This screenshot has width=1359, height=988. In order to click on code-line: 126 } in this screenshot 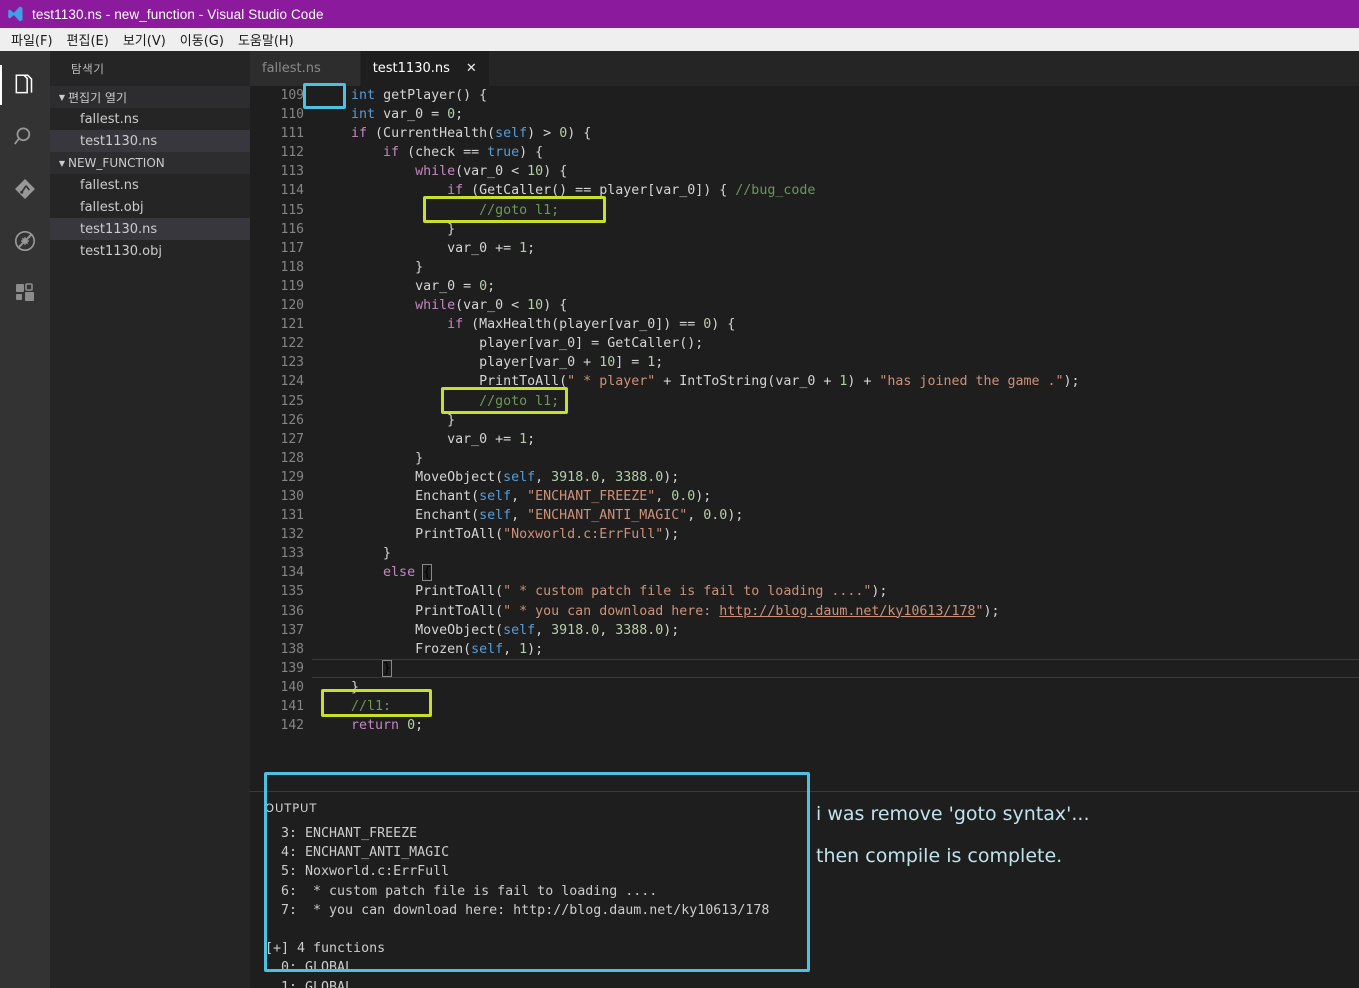, I will do `click(804, 420)`.